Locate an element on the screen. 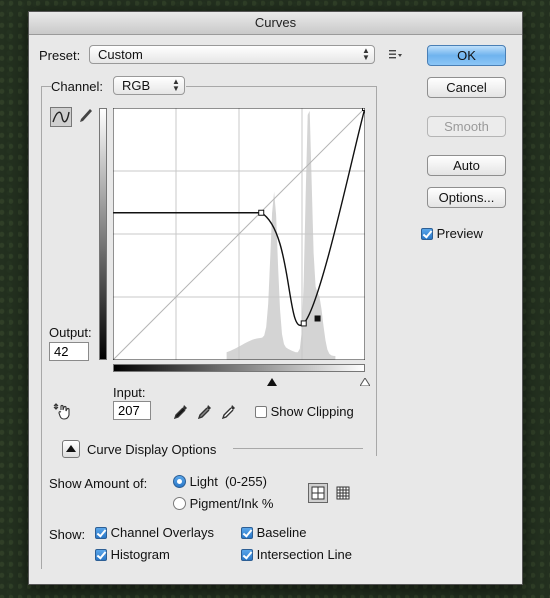  curve-tool-icon is located at coordinates (61, 117).